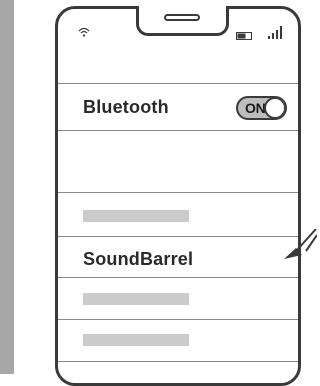 This screenshot has width=320, height=386. Describe the element at coordinates (275, 32) in the screenshot. I see `signal-icon` at that location.